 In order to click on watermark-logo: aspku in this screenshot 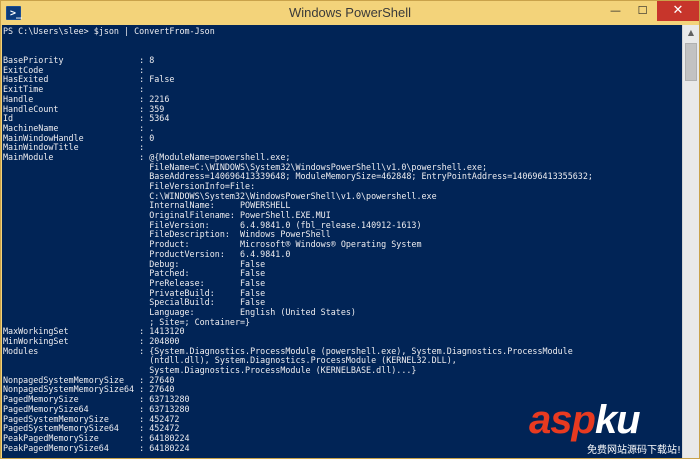, I will do `click(585, 420)`.